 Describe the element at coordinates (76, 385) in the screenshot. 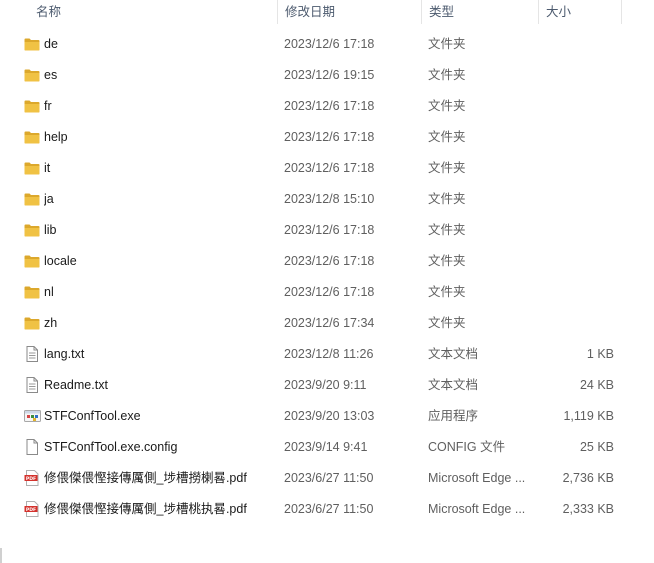

I see `file-name: Readme.txt` at that location.